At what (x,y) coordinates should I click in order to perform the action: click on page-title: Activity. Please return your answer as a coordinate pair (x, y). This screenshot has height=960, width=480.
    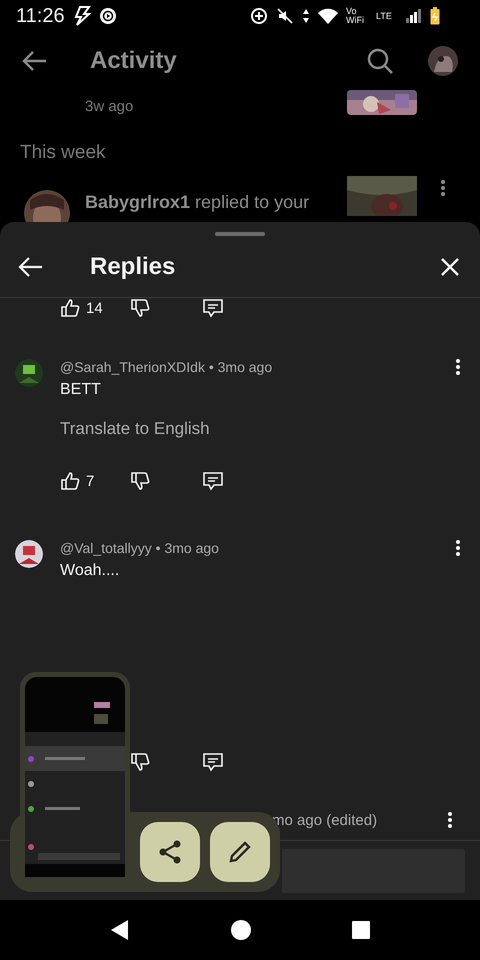
    Looking at the image, I should click on (133, 61).